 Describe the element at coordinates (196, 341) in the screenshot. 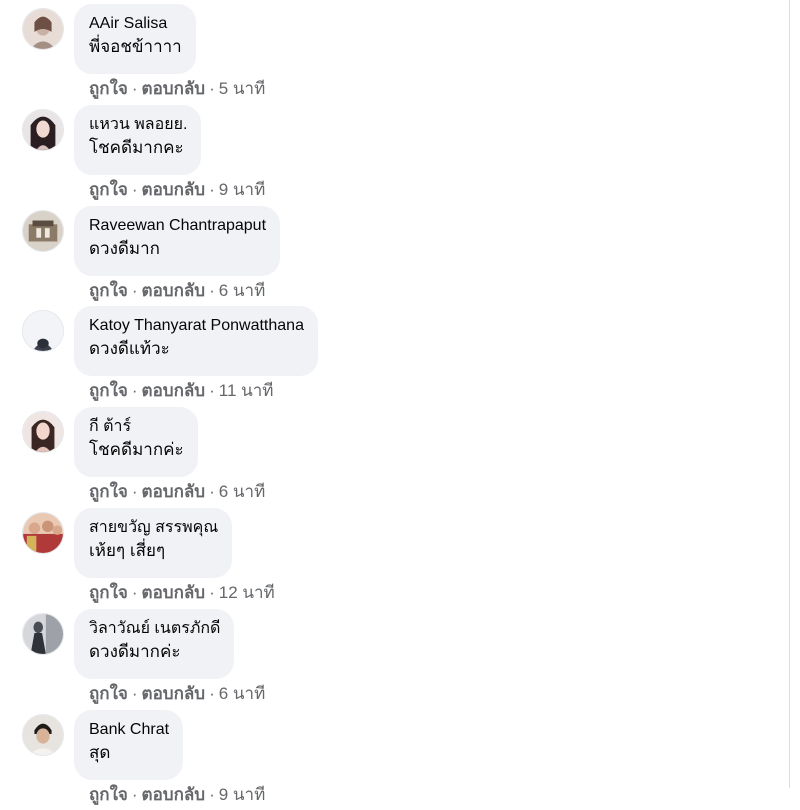

I see `comment-bubble: Katoy Thanyarat Ponwatthana ดวงดีแท้วะ` at that location.